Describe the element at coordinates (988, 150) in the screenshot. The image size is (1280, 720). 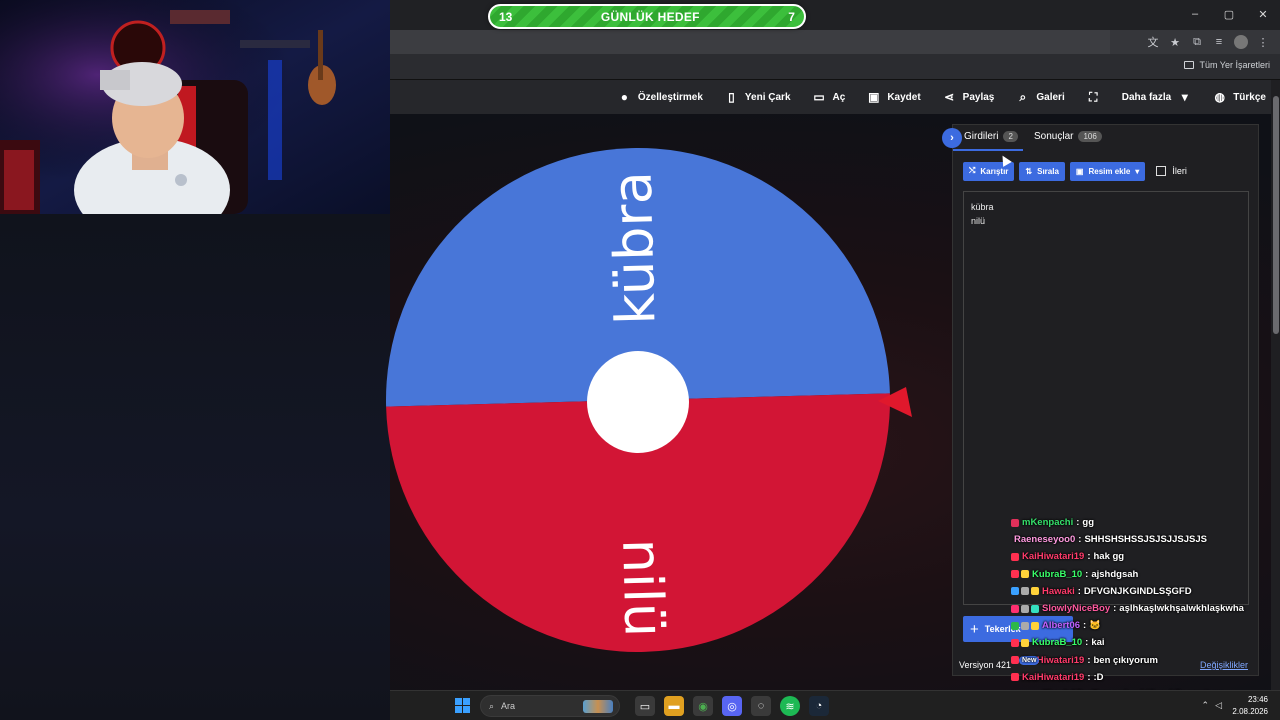
I see `active-tab-indicator` at that location.